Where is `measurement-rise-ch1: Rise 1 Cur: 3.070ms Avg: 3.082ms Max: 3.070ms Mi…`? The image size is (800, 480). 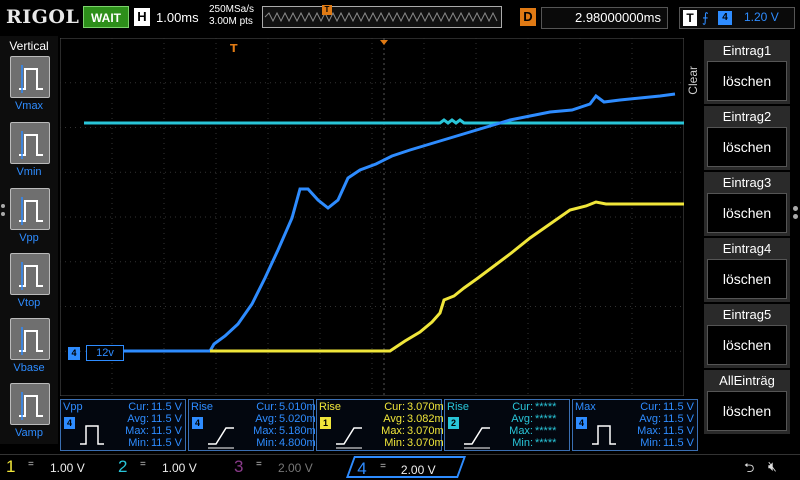
measurement-rise-ch1: Rise 1 Cur: 3.070ms Avg: 3.082ms Max: 3.070ms Mi… is located at coordinates (382, 425).